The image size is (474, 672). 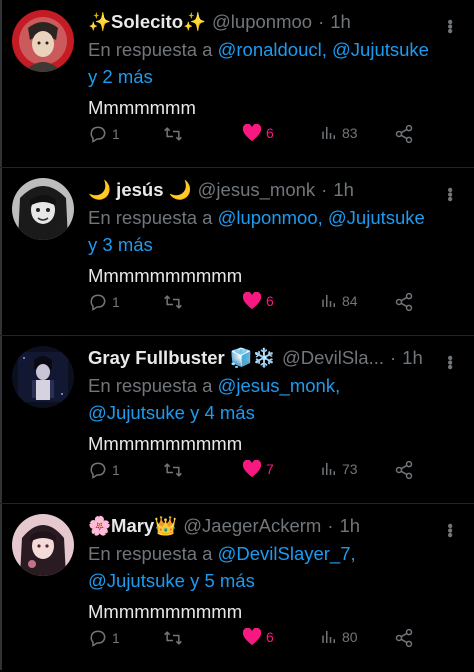 I want to click on user-handle: @luponmoo, so click(x=262, y=22).